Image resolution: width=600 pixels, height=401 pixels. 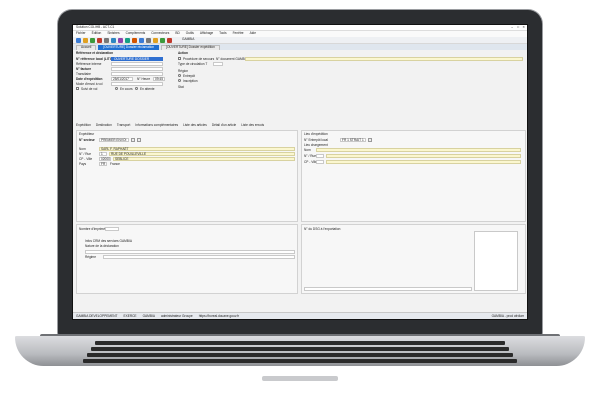 I want to click on cp-field: 02000, so click(x=105, y=159).